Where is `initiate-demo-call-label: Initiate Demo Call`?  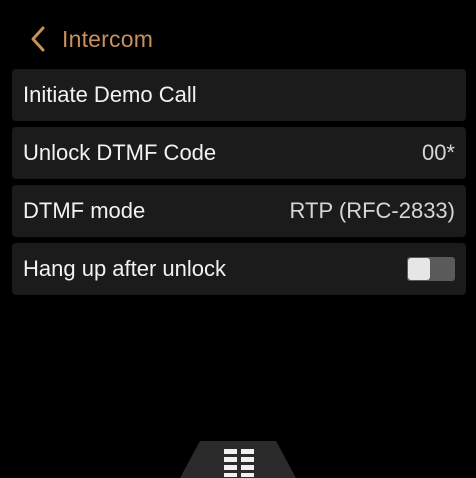 initiate-demo-call-label: Initiate Demo Call is located at coordinates (110, 94).